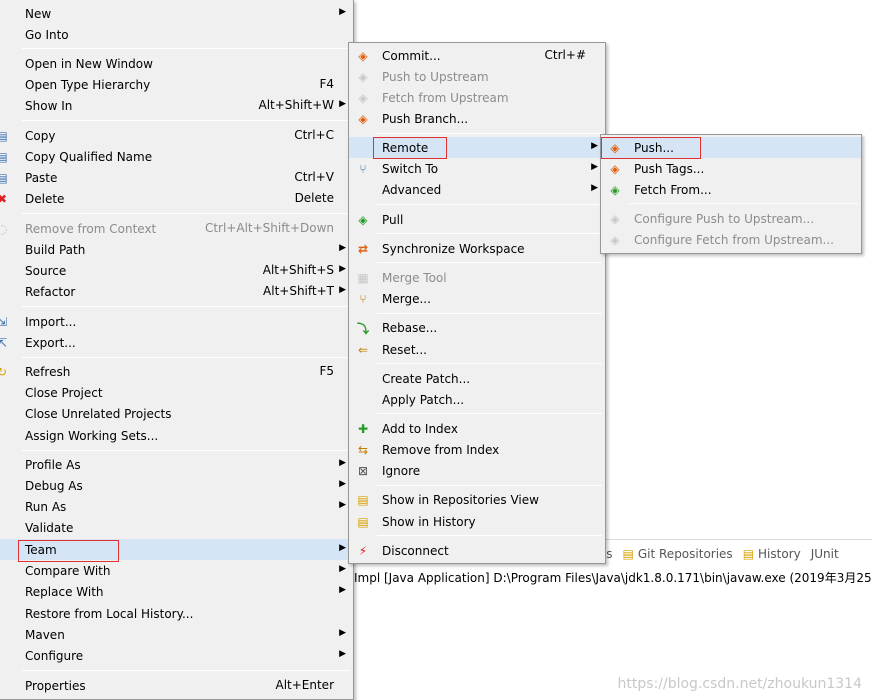  Describe the element at coordinates (405, 147) in the screenshot. I see `menu-item-label: Remote` at that location.